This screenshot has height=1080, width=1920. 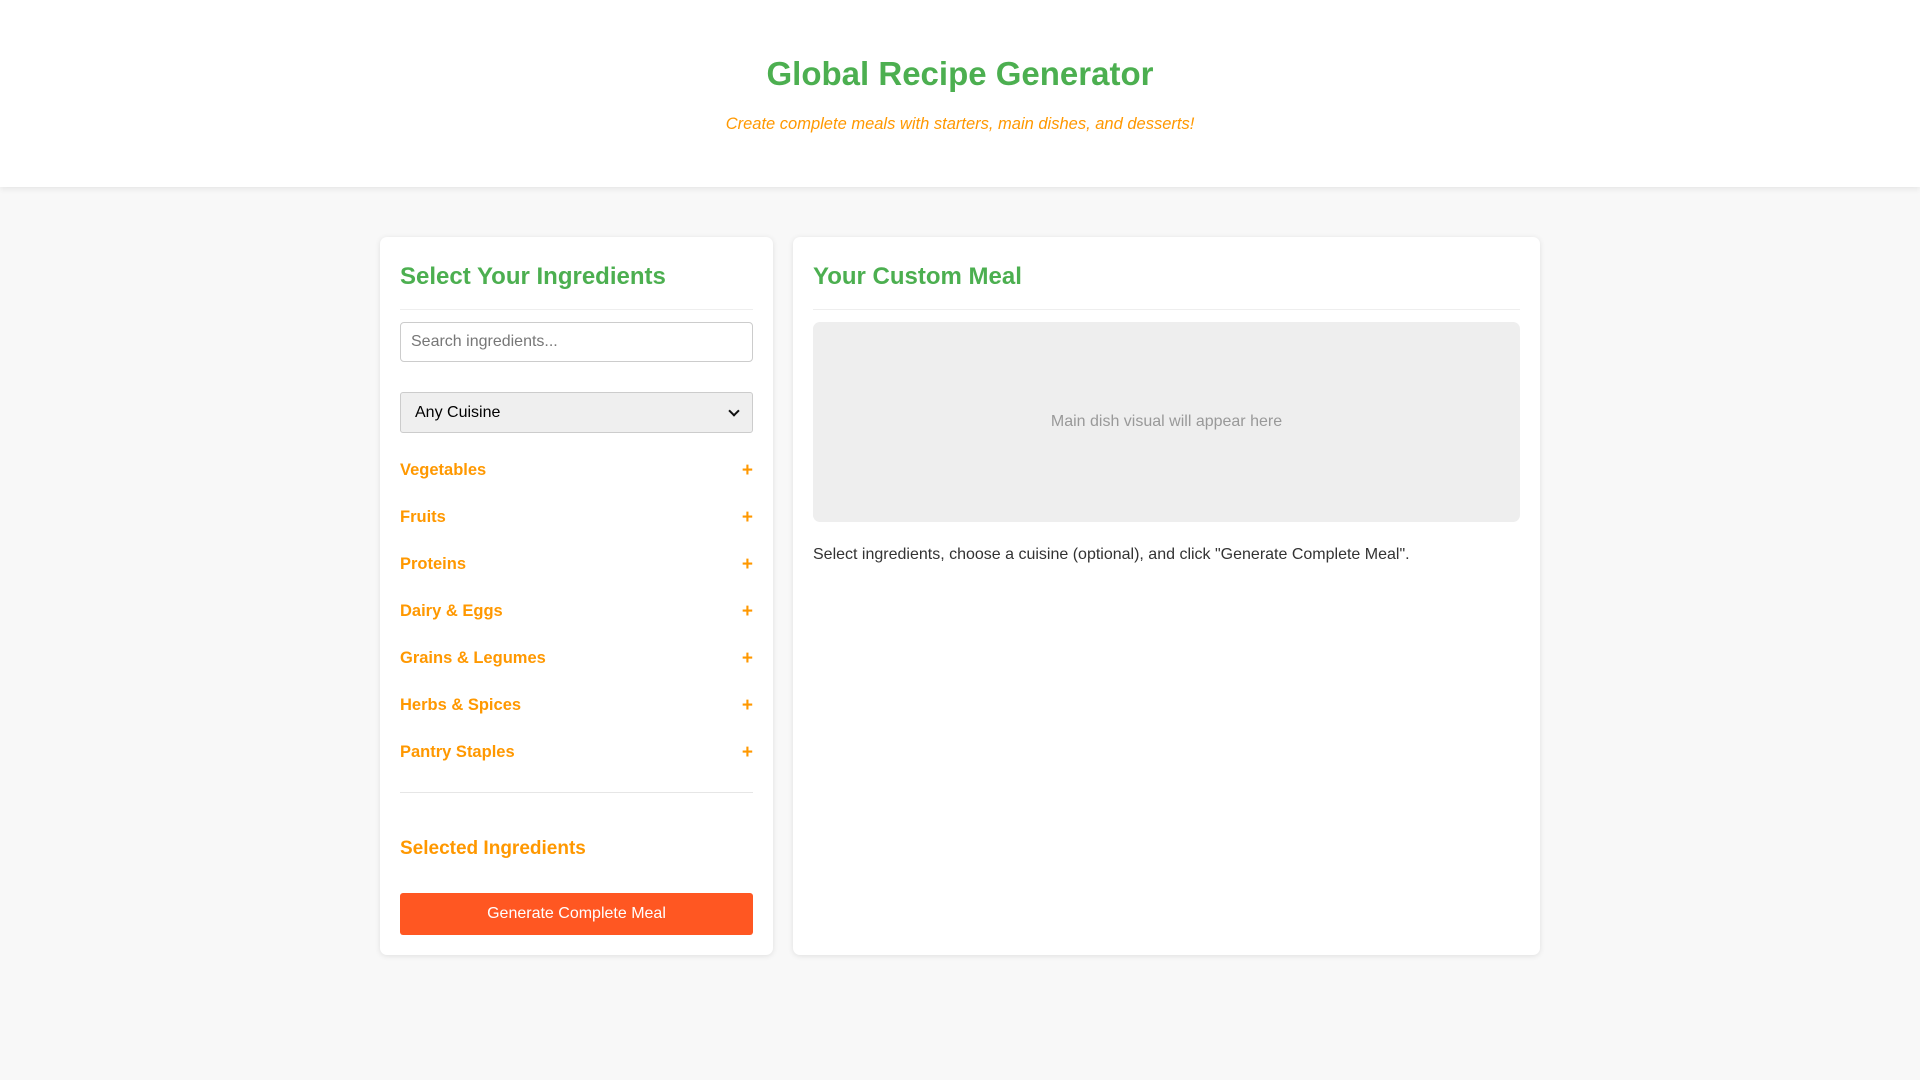 What do you see at coordinates (576, 914) in the screenshot?
I see `generate-meal-button: Generate Complete Meal` at bounding box center [576, 914].